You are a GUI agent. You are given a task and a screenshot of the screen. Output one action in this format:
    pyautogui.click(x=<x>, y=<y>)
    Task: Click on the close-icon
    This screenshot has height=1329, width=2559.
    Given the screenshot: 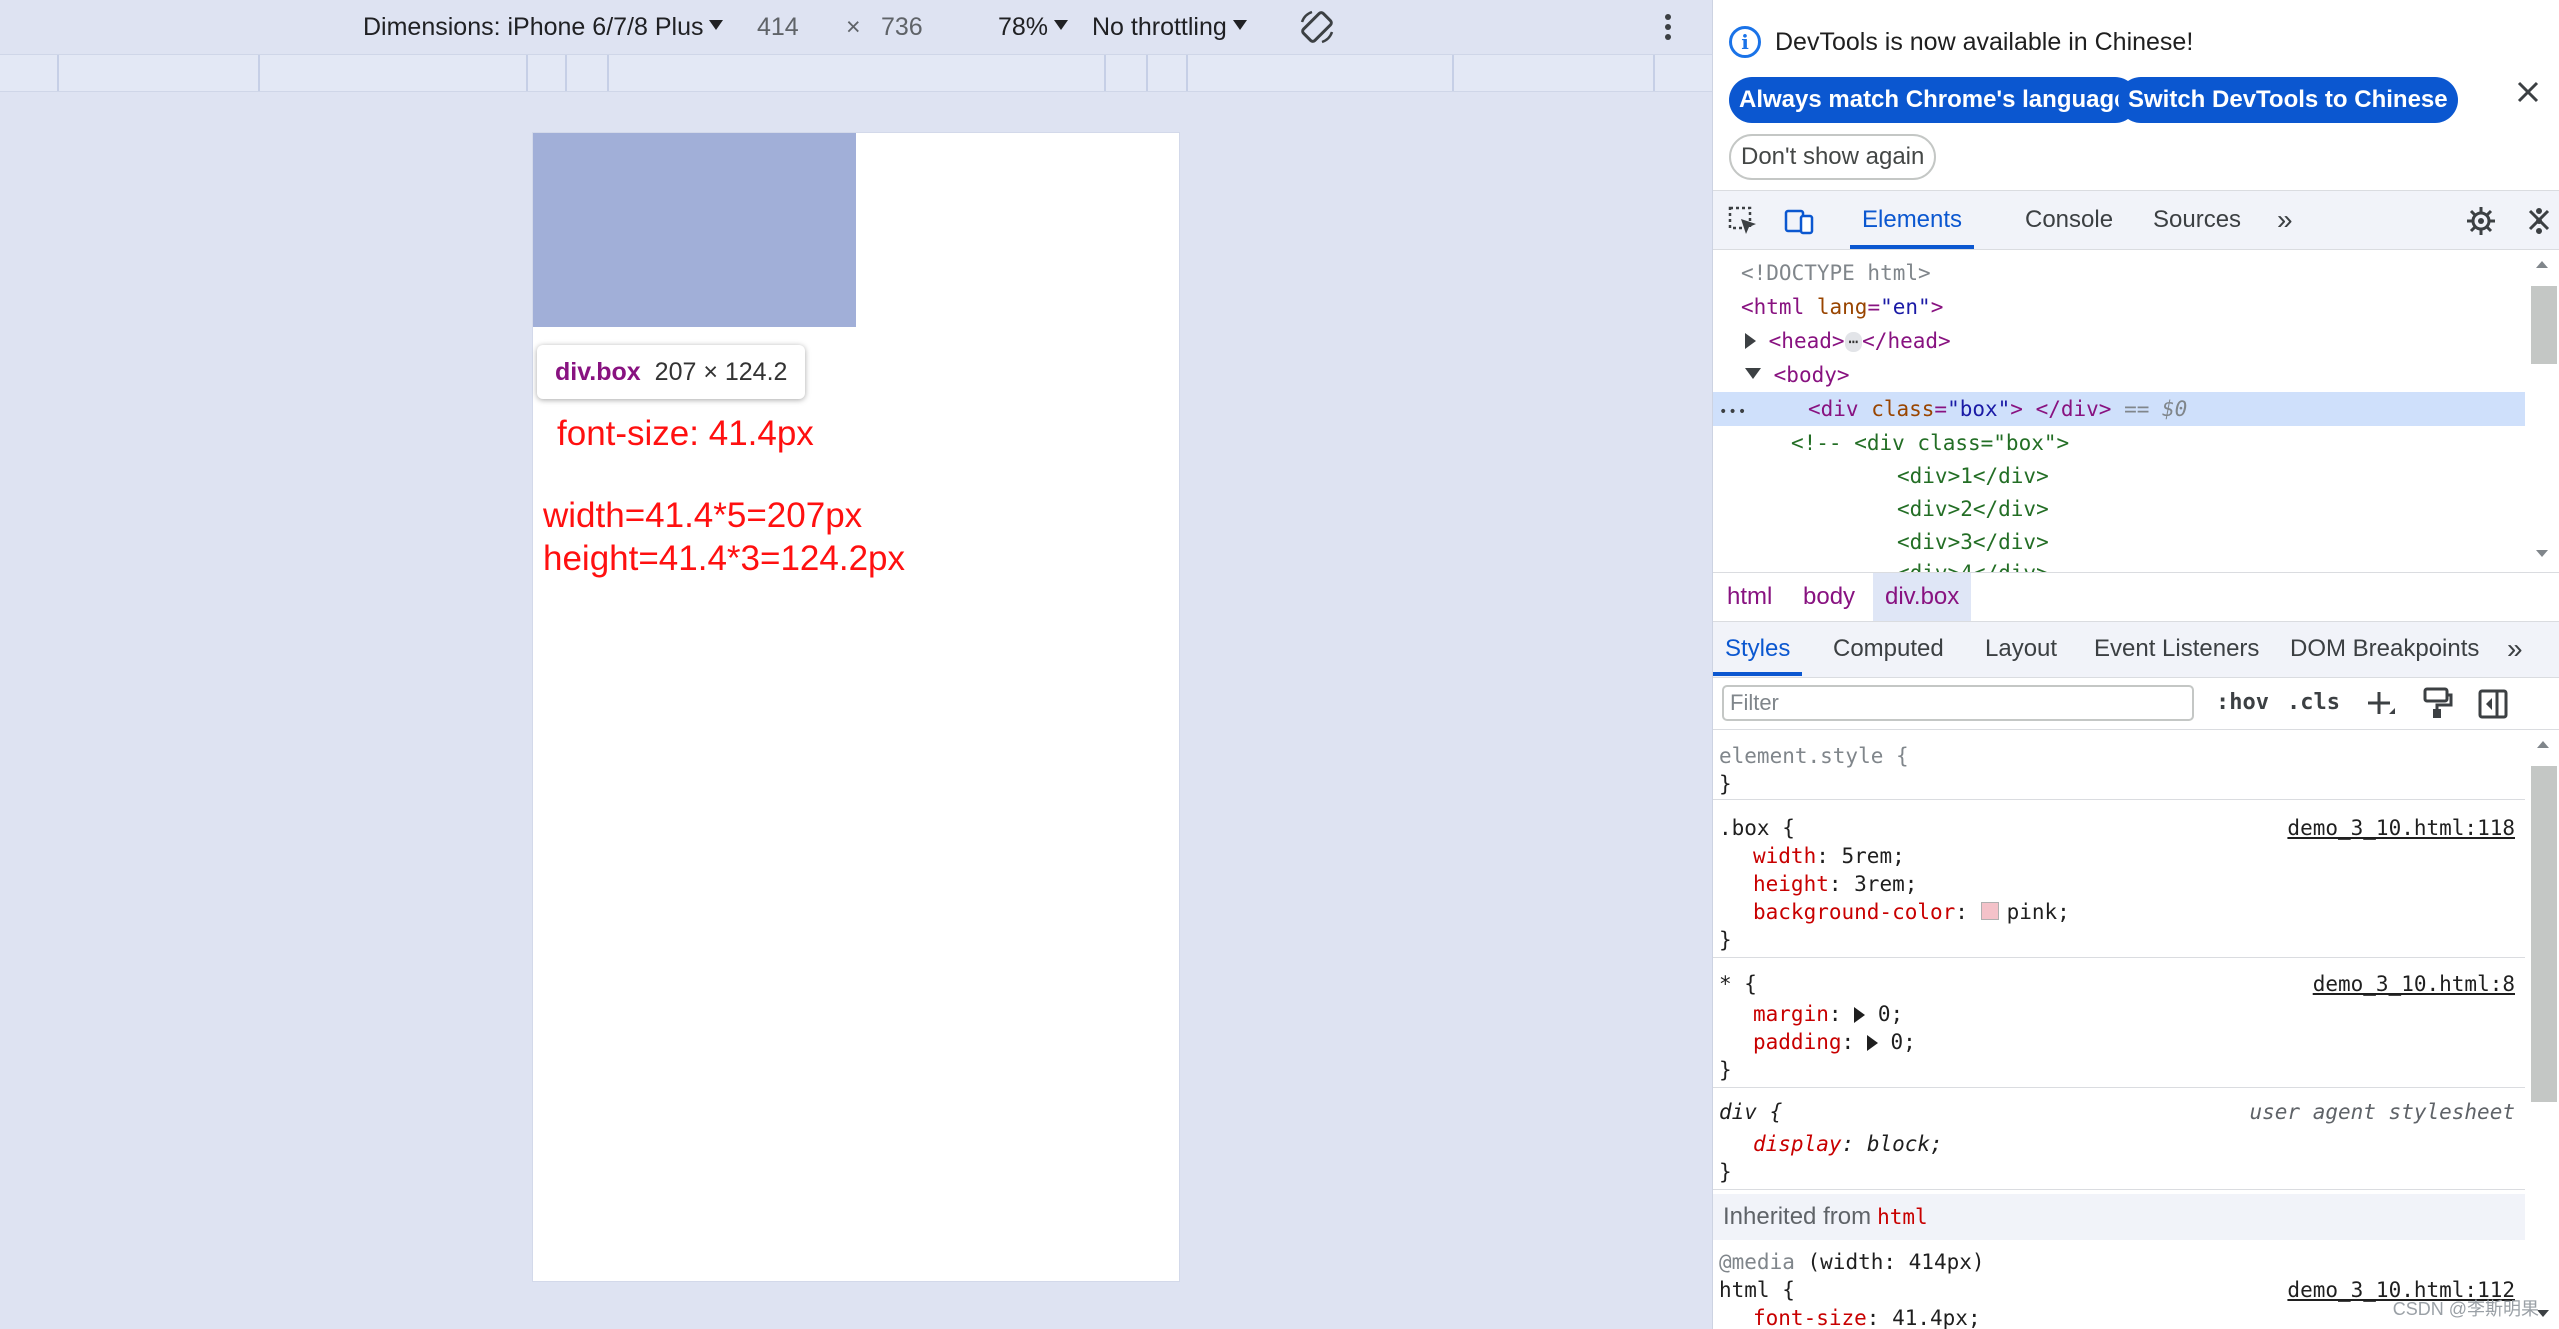 What is the action you would take?
    pyautogui.click(x=2528, y=92)
    